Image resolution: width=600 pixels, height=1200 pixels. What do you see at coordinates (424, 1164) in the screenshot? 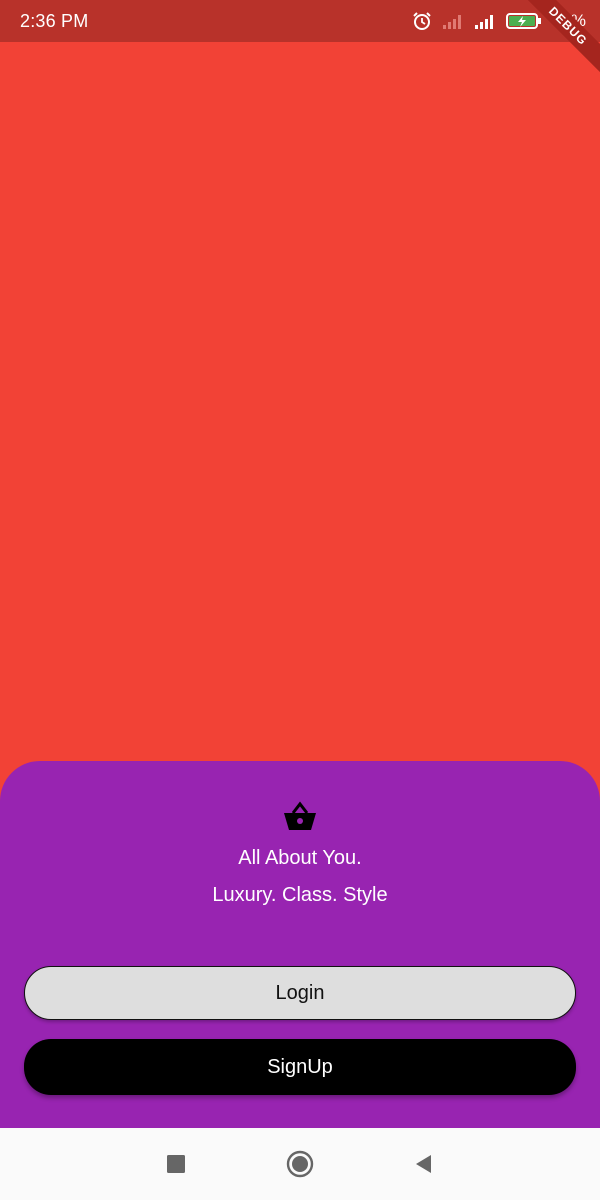
I see `back-triangle-icon` at bounding box center [424, 1164].